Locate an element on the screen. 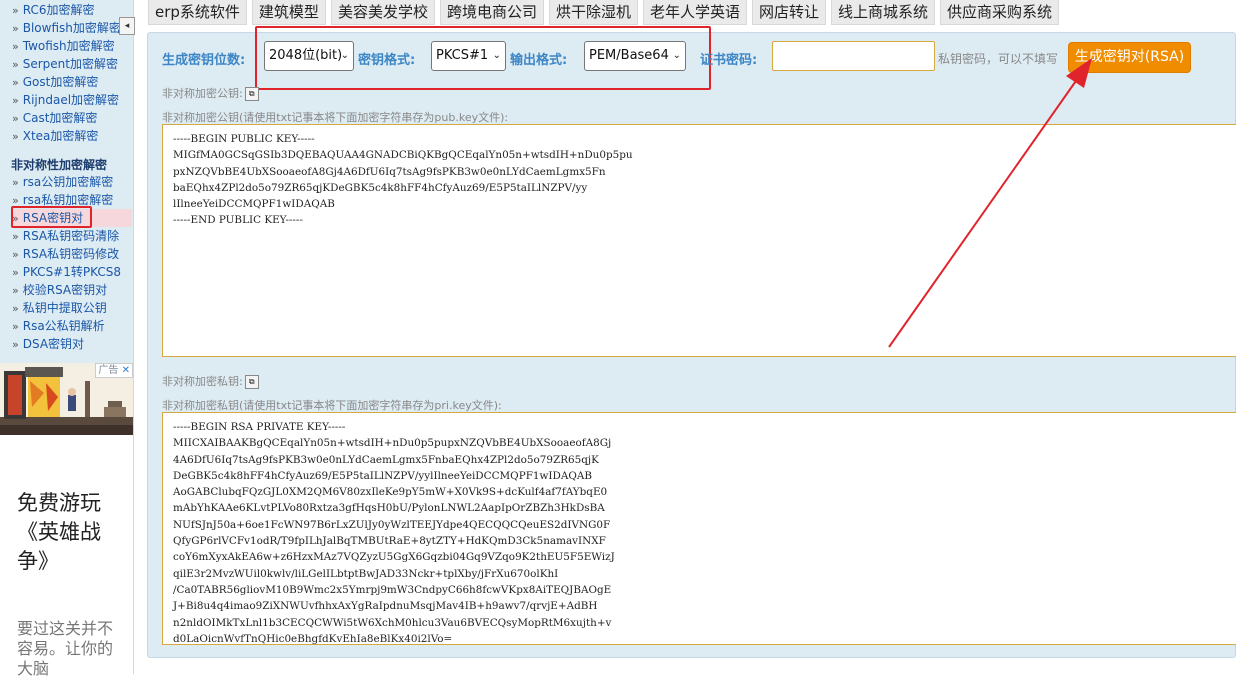 The width and height of the screenshot is (1236, 679). collapse-sidebar-button: ◂ is located at coordinates (127, 26).